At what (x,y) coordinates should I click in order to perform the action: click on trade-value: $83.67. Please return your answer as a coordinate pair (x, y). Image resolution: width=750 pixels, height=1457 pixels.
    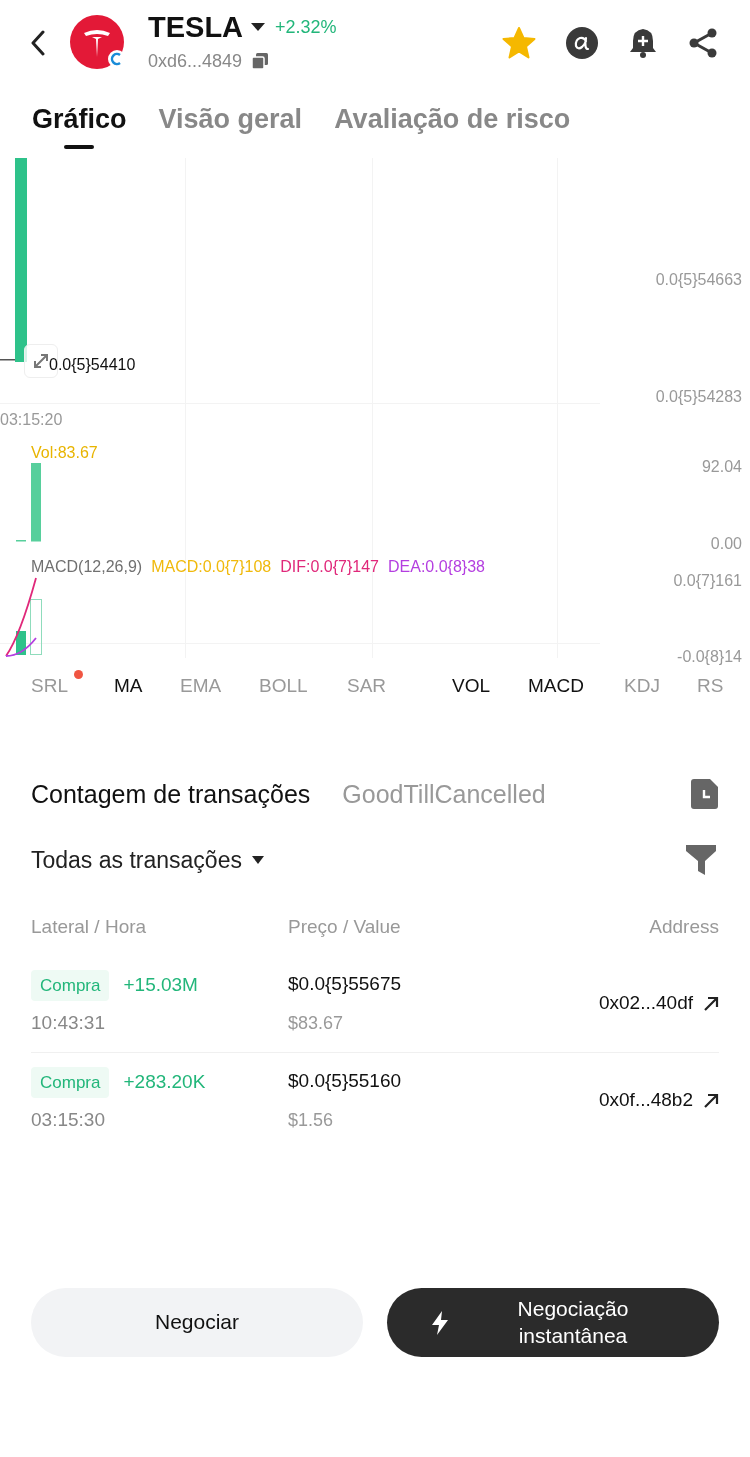
    Looking at the image, I should click on (316, 1024).